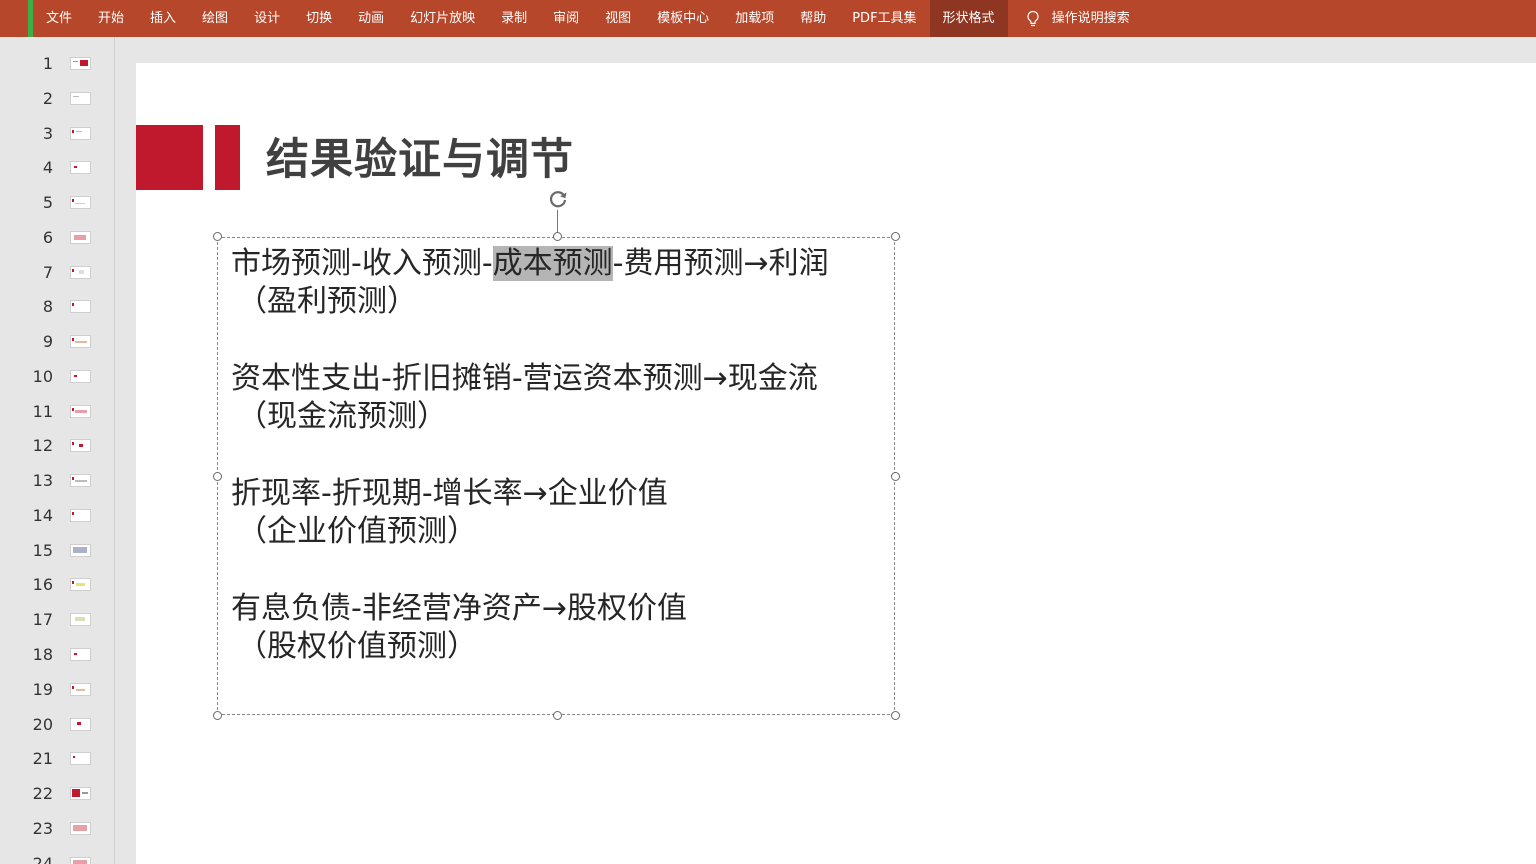 The height and width of the screenshot is (864, 1536). What do you see at coordinates (420, 160) in the screenshot?
I see `slide-title: 结果验证与调节` at bounding box center [420, 160].